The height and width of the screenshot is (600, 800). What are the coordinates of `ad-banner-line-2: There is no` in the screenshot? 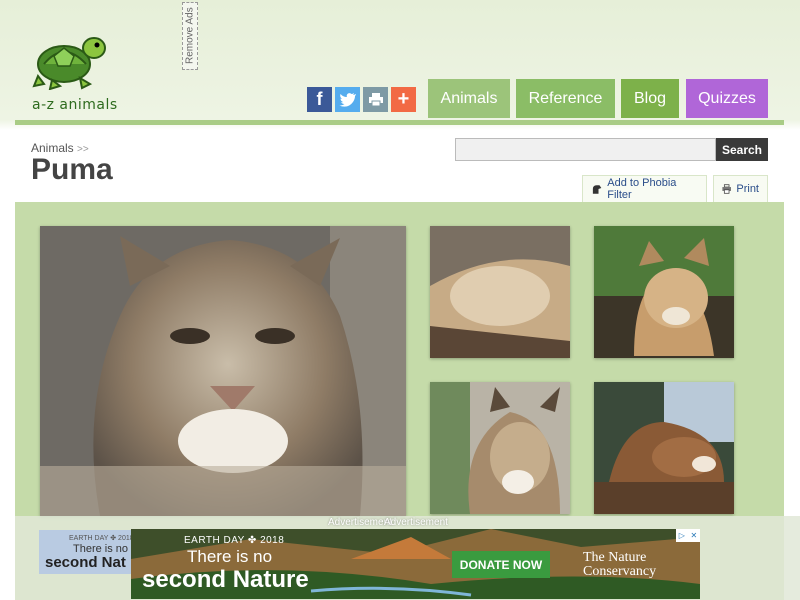 It's located at (230, 556).